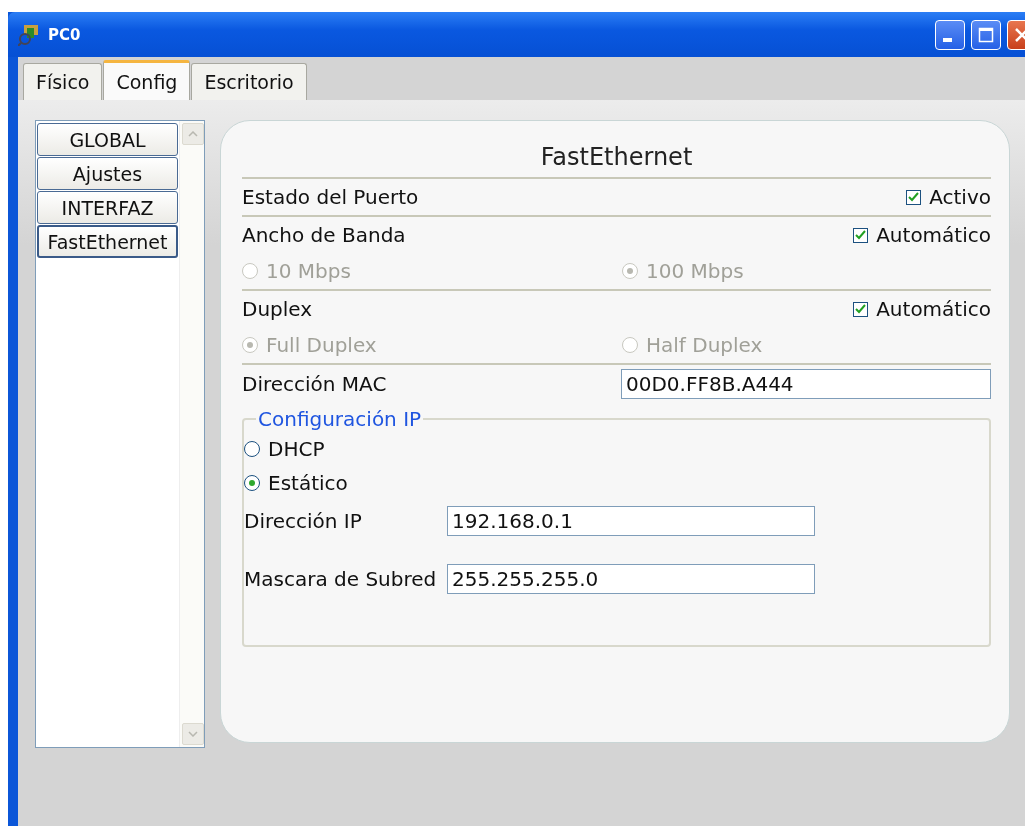 The width and height of the screenshot is (1025, 826). Describe the element at coordinates (303, 521) in the screenshot. I see `field-label: Dirección IP` at that location.